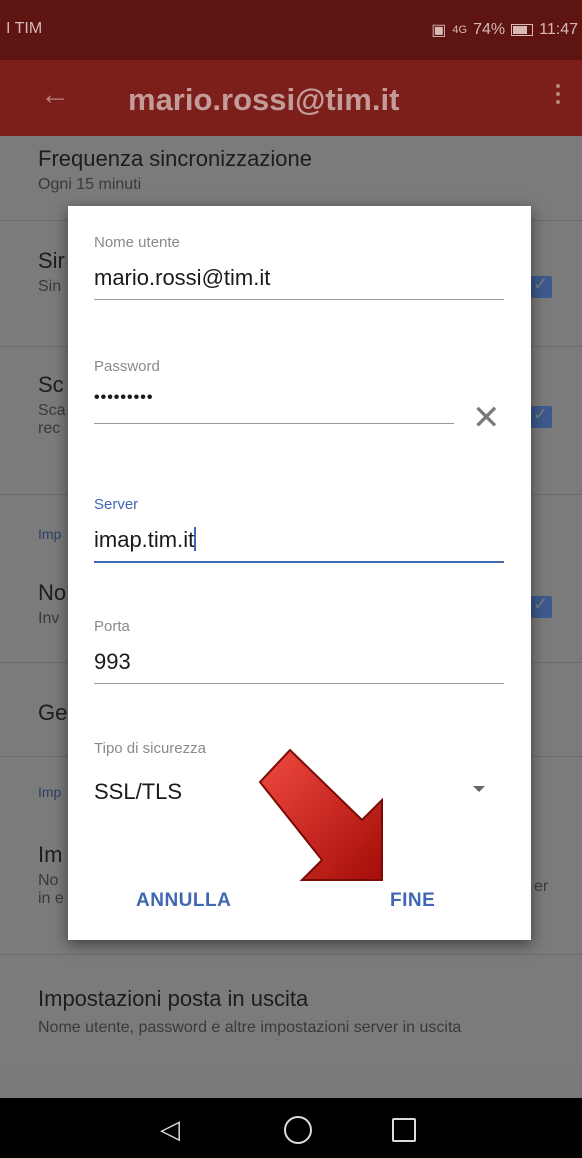  Describe the element at coordinates (50, 854) in the screenshot. I see `setting-title: Im` at that location.